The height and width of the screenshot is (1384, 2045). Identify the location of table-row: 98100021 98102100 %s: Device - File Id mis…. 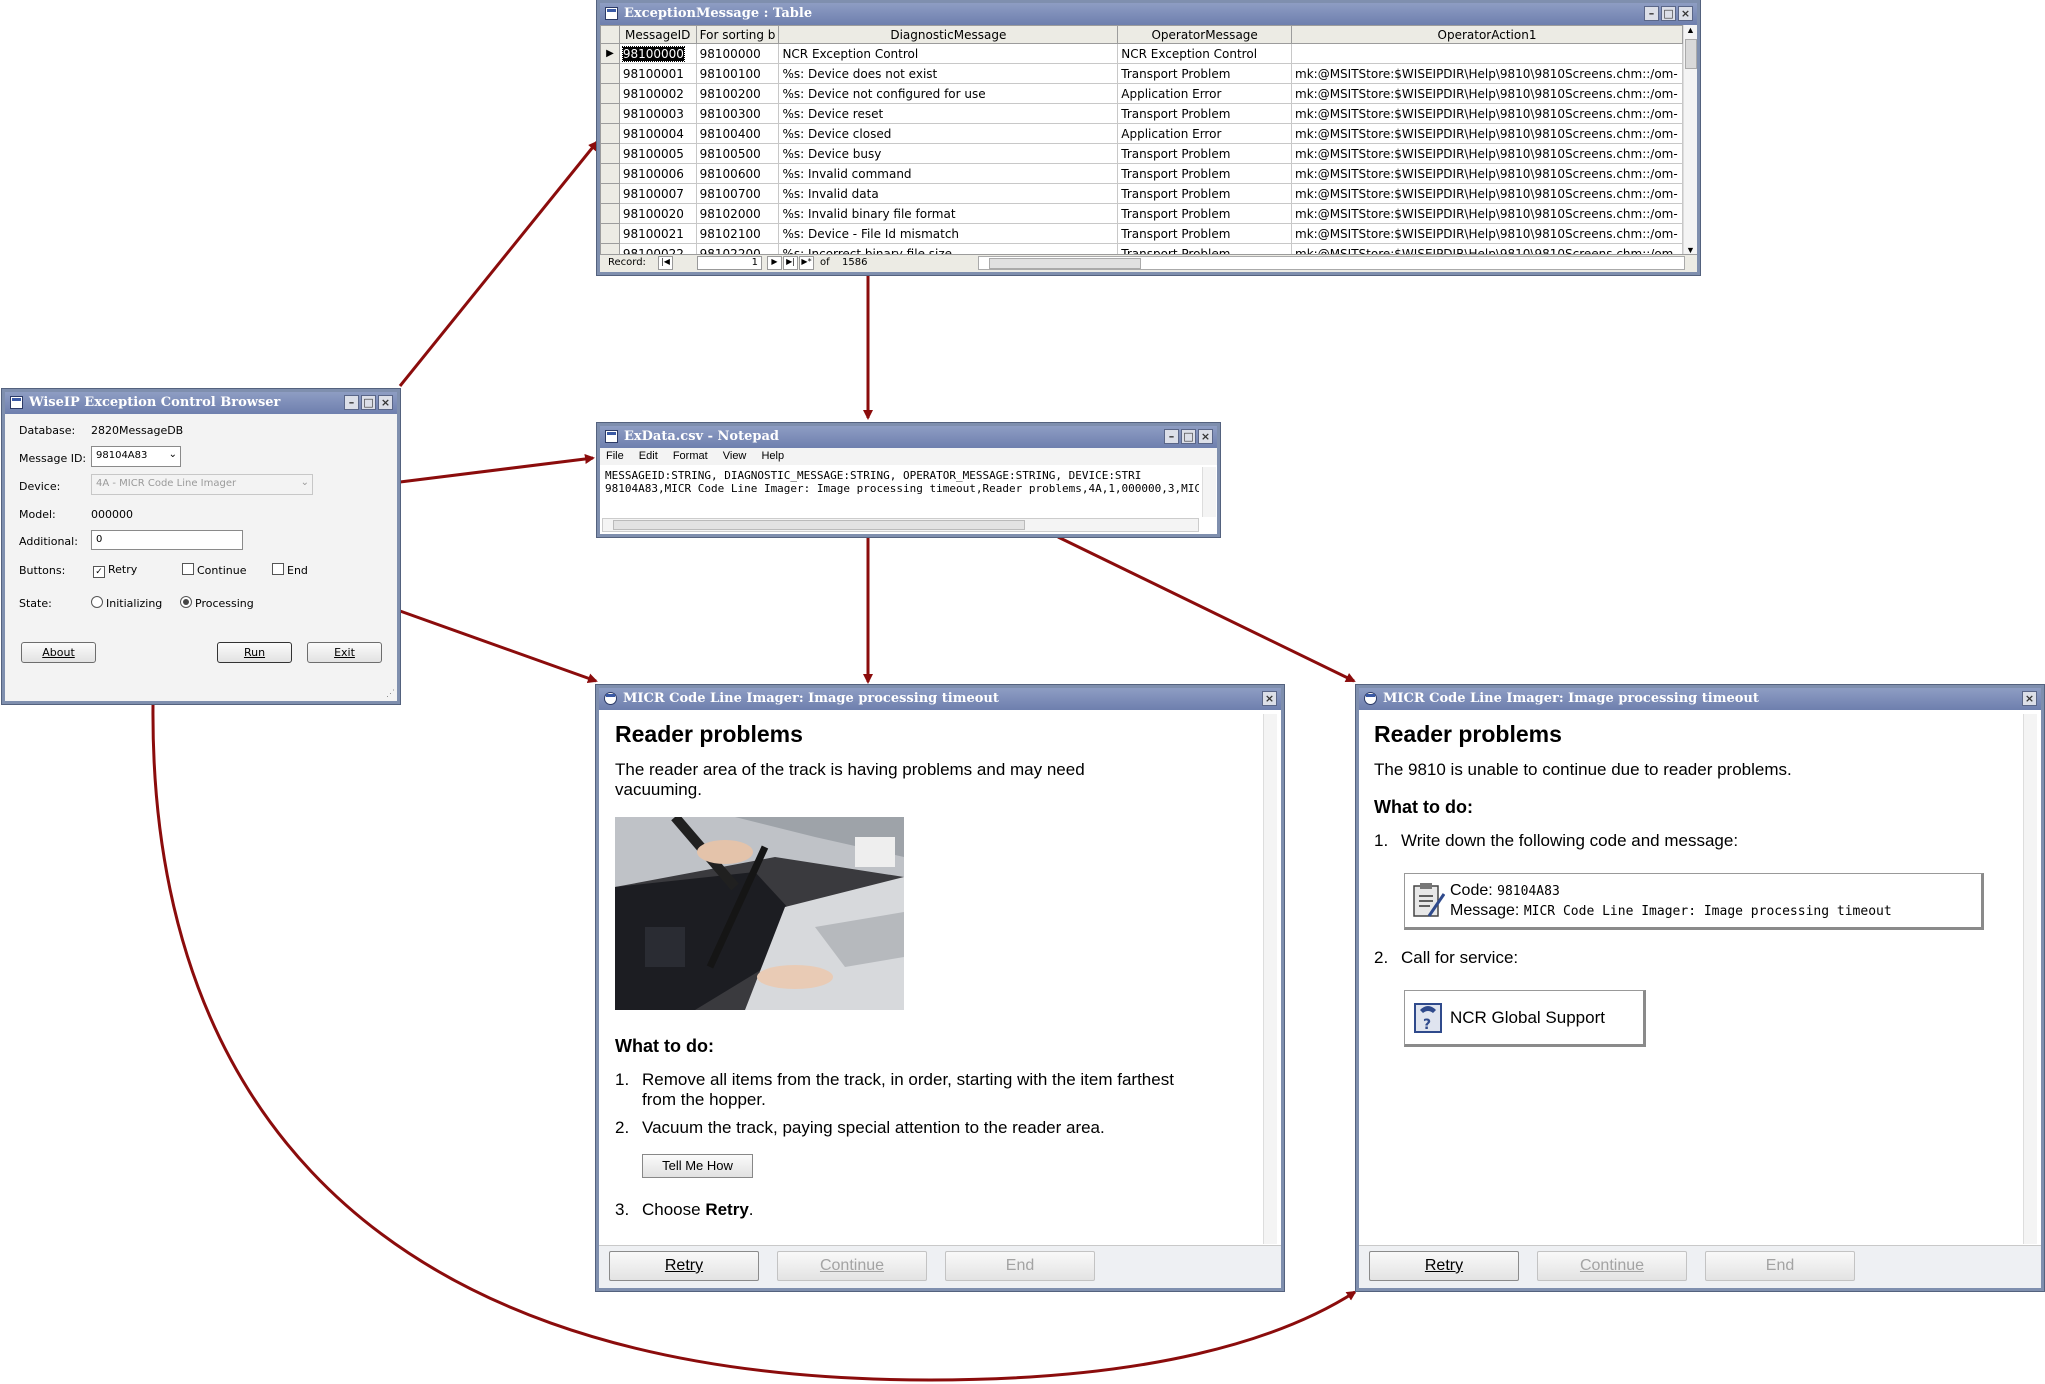
(1141, 233).